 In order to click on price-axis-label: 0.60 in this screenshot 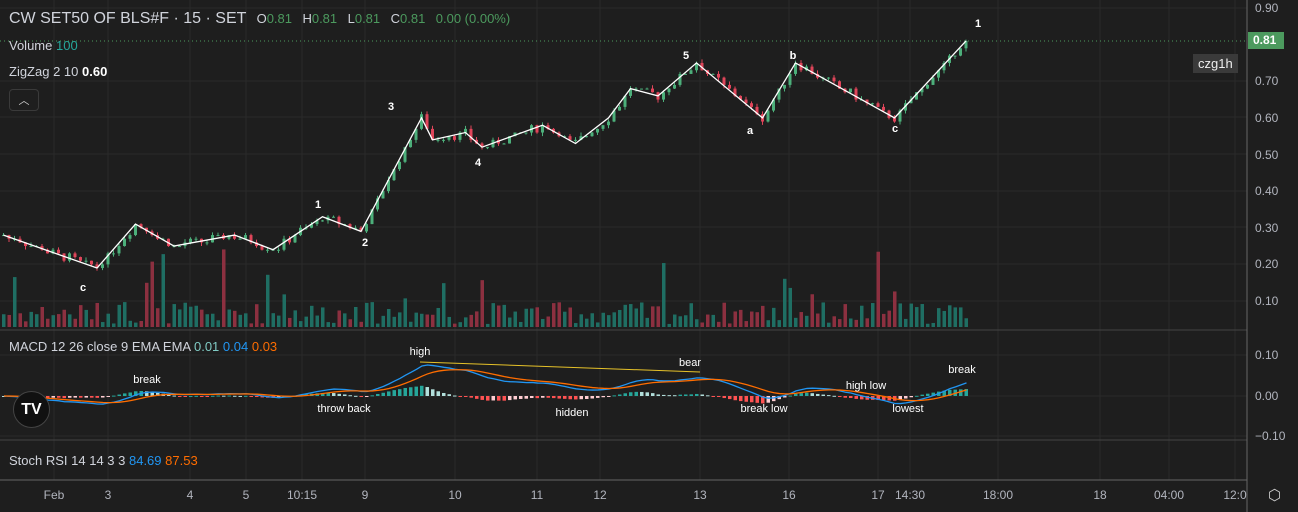, I will do `click(1267, 117)`.